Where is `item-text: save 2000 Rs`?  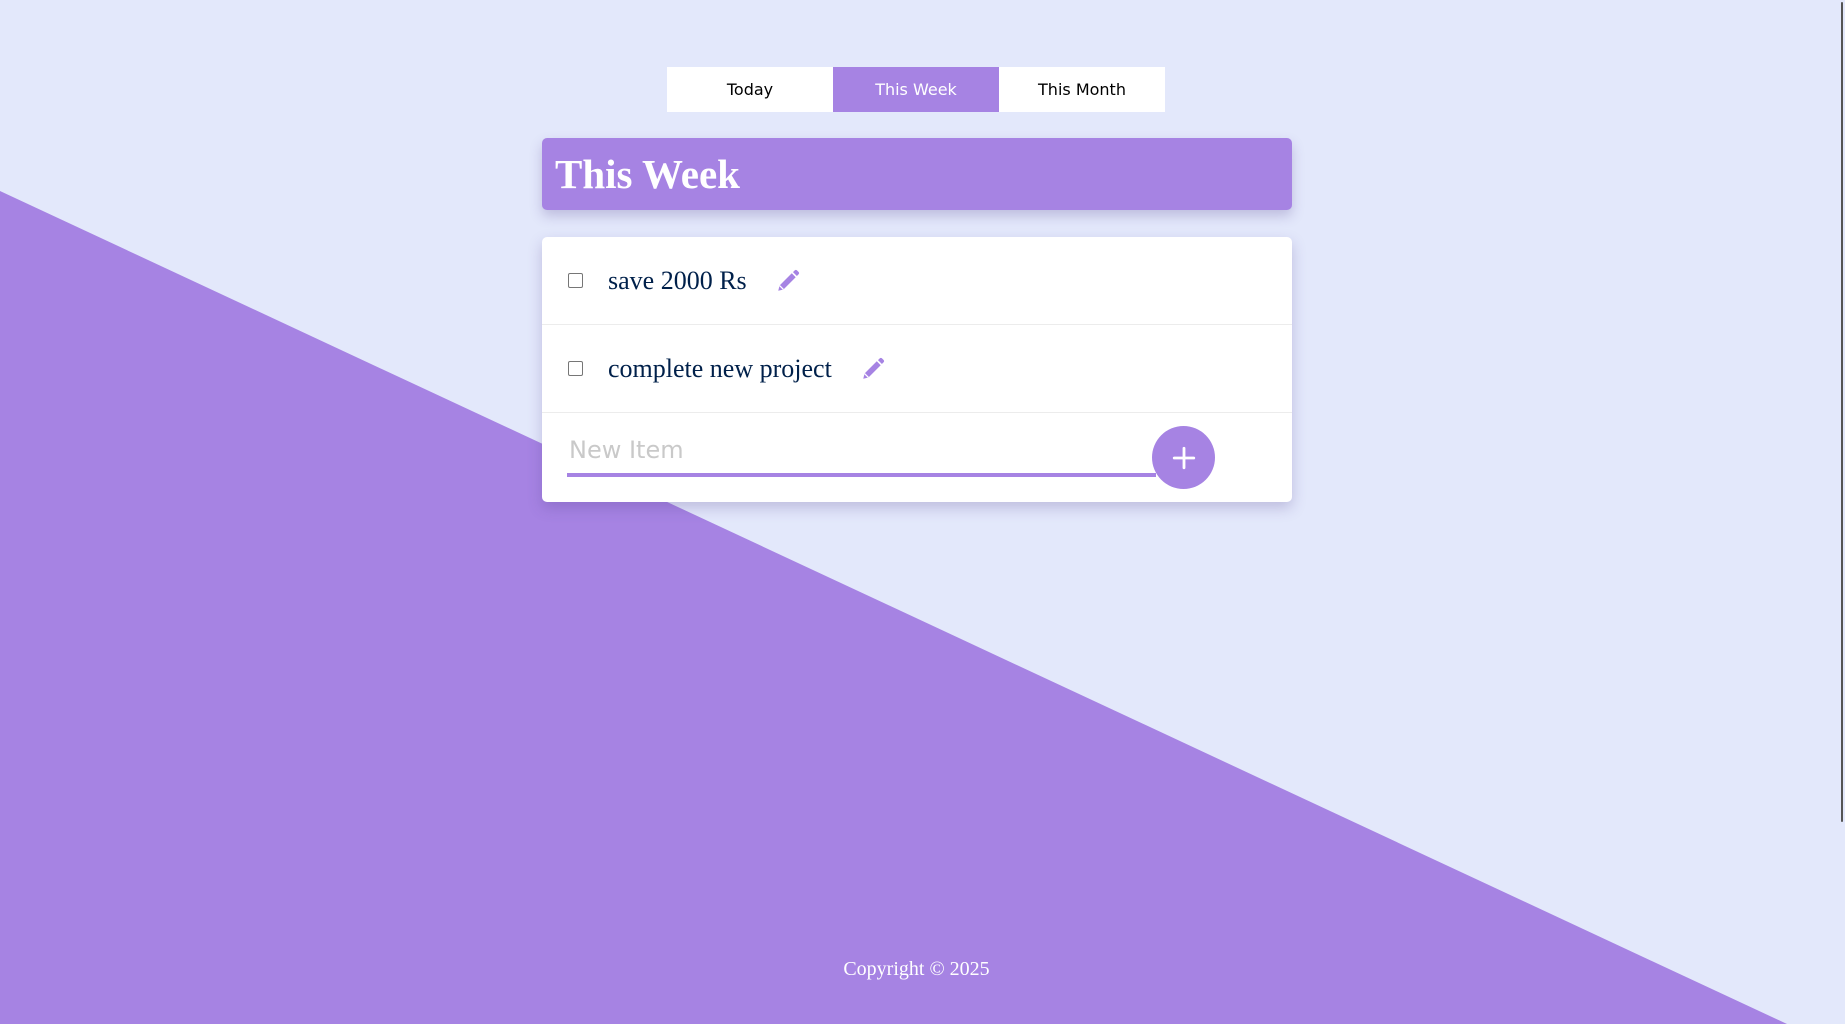 item-text: save 2000 Rs is located at coordinates (677, 280).